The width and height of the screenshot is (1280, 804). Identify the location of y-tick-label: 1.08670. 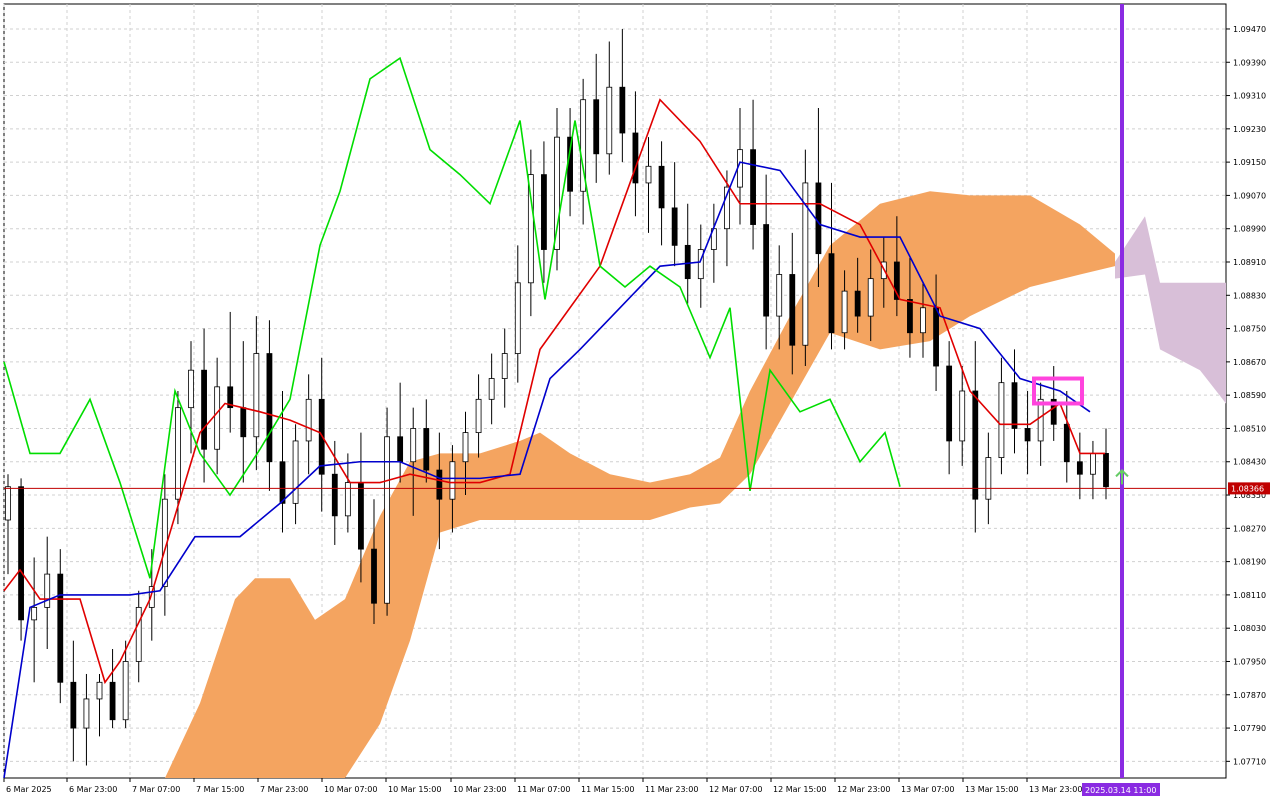
(1249, 362).